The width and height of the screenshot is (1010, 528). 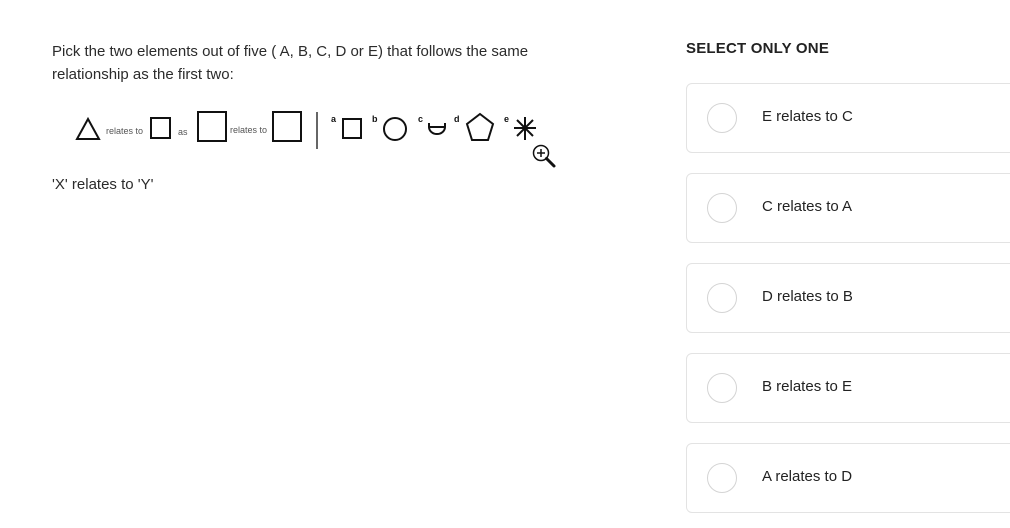 What do you see at coordinates (457, 119) in the screenshot?
I see `choice-letter-d: d` at bounding box center [457, 119].